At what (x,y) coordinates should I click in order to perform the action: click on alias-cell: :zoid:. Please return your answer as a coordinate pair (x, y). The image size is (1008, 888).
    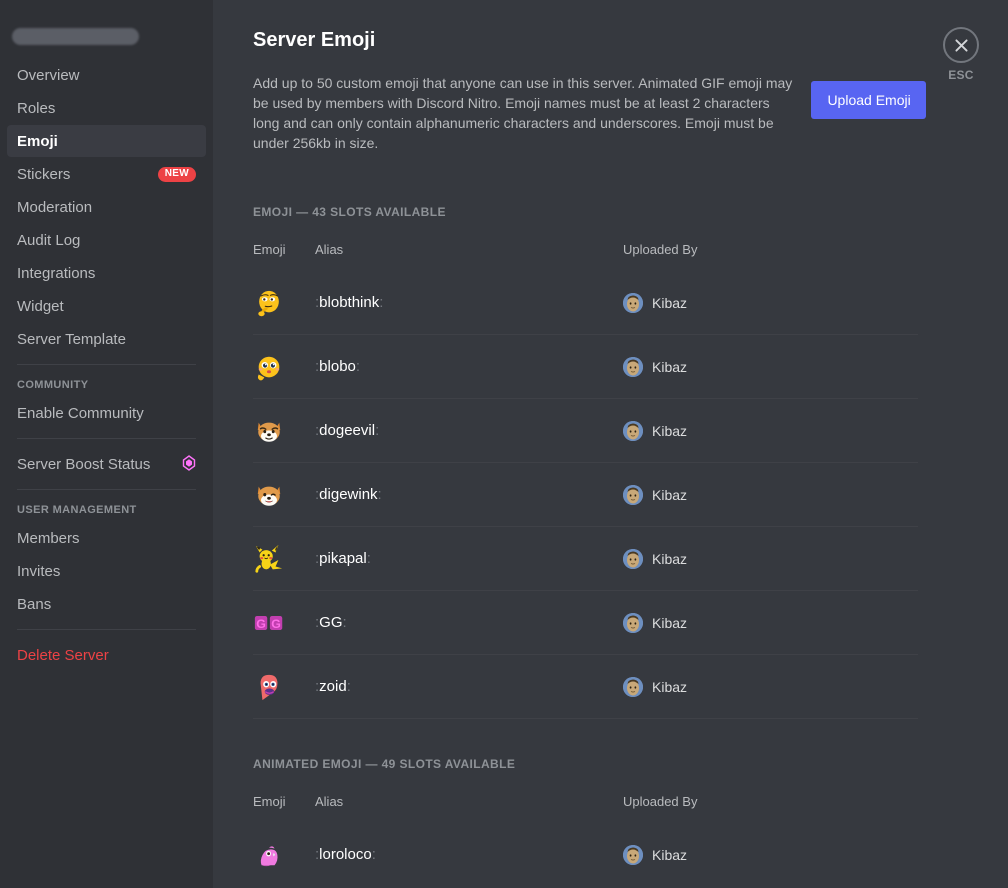
    Looking at the image, I should click on (469, 687).